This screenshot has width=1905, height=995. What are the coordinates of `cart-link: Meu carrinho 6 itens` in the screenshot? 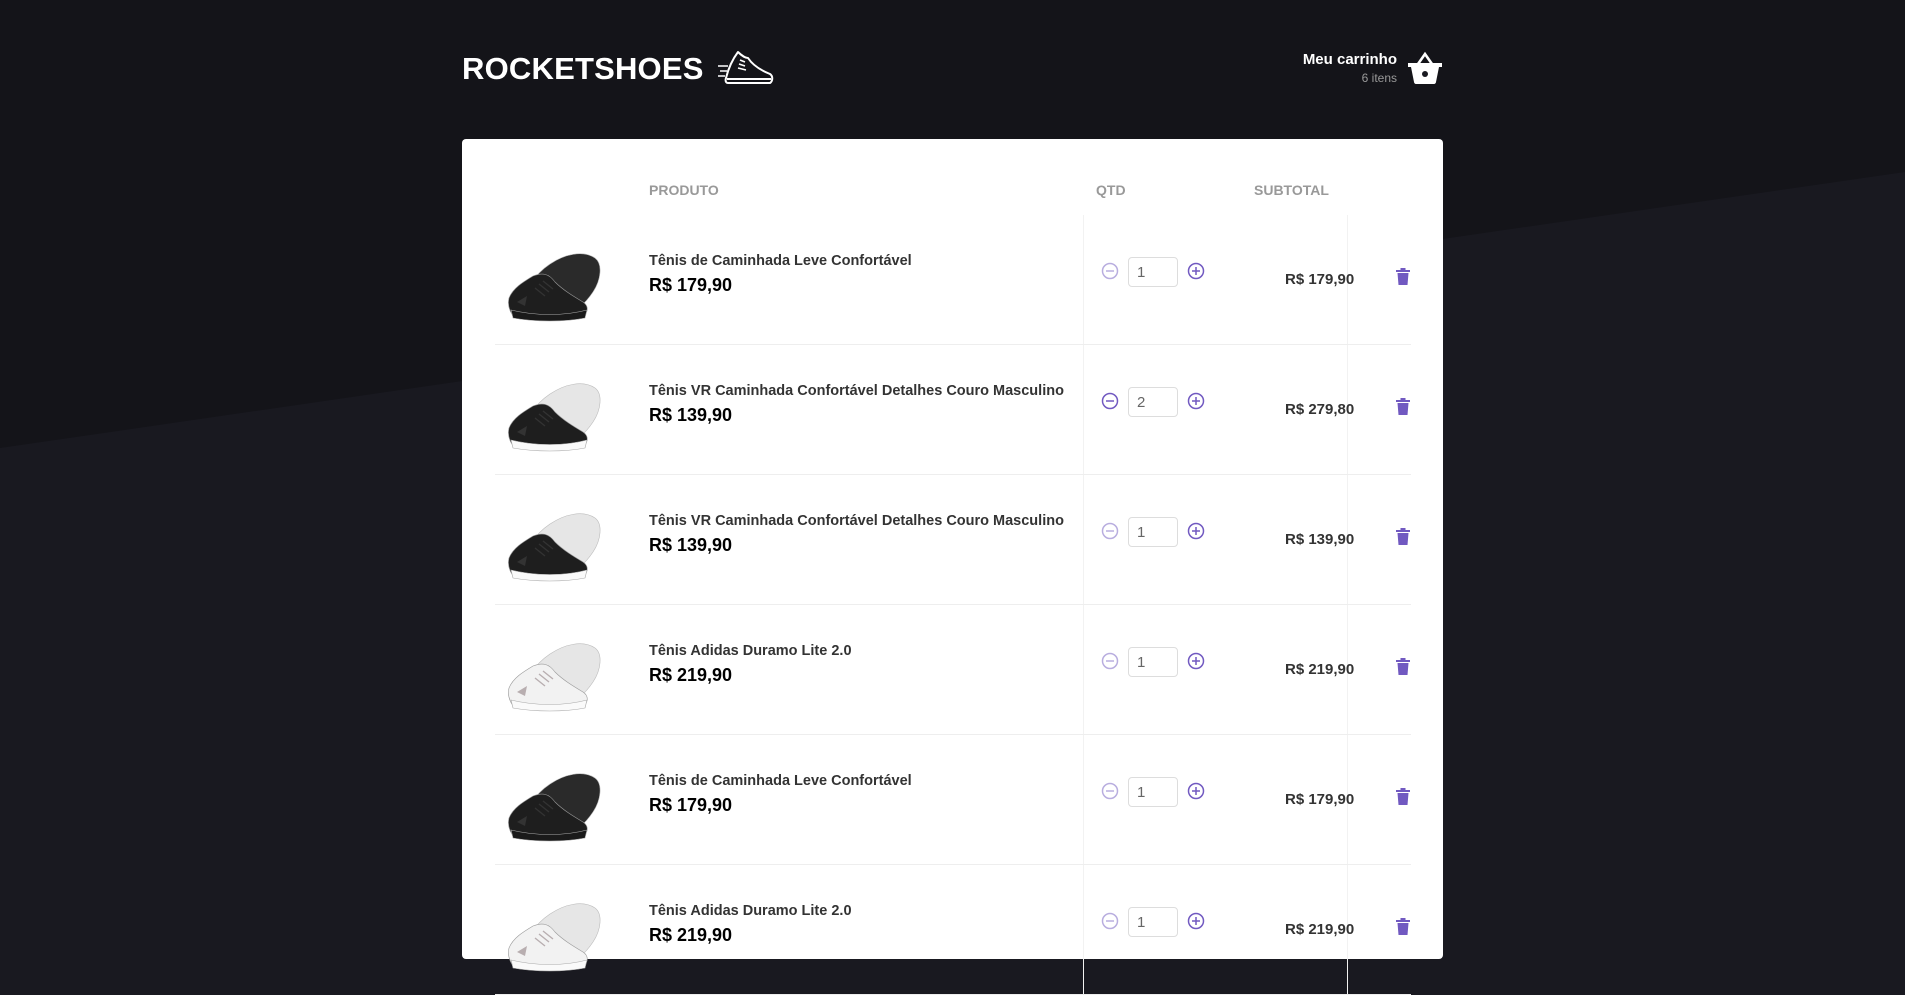 It's located at (1373, 68).